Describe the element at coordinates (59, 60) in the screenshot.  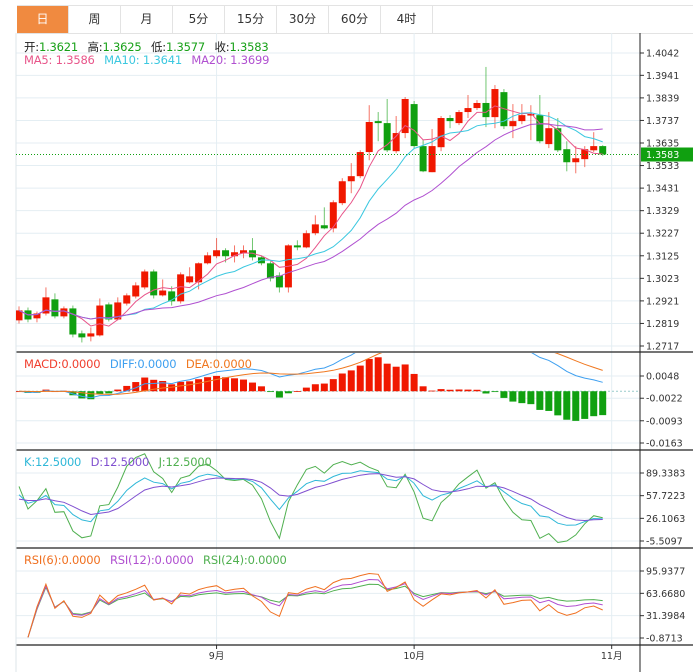
I see `ma5-legend: MA5: 1.3586` at that location.